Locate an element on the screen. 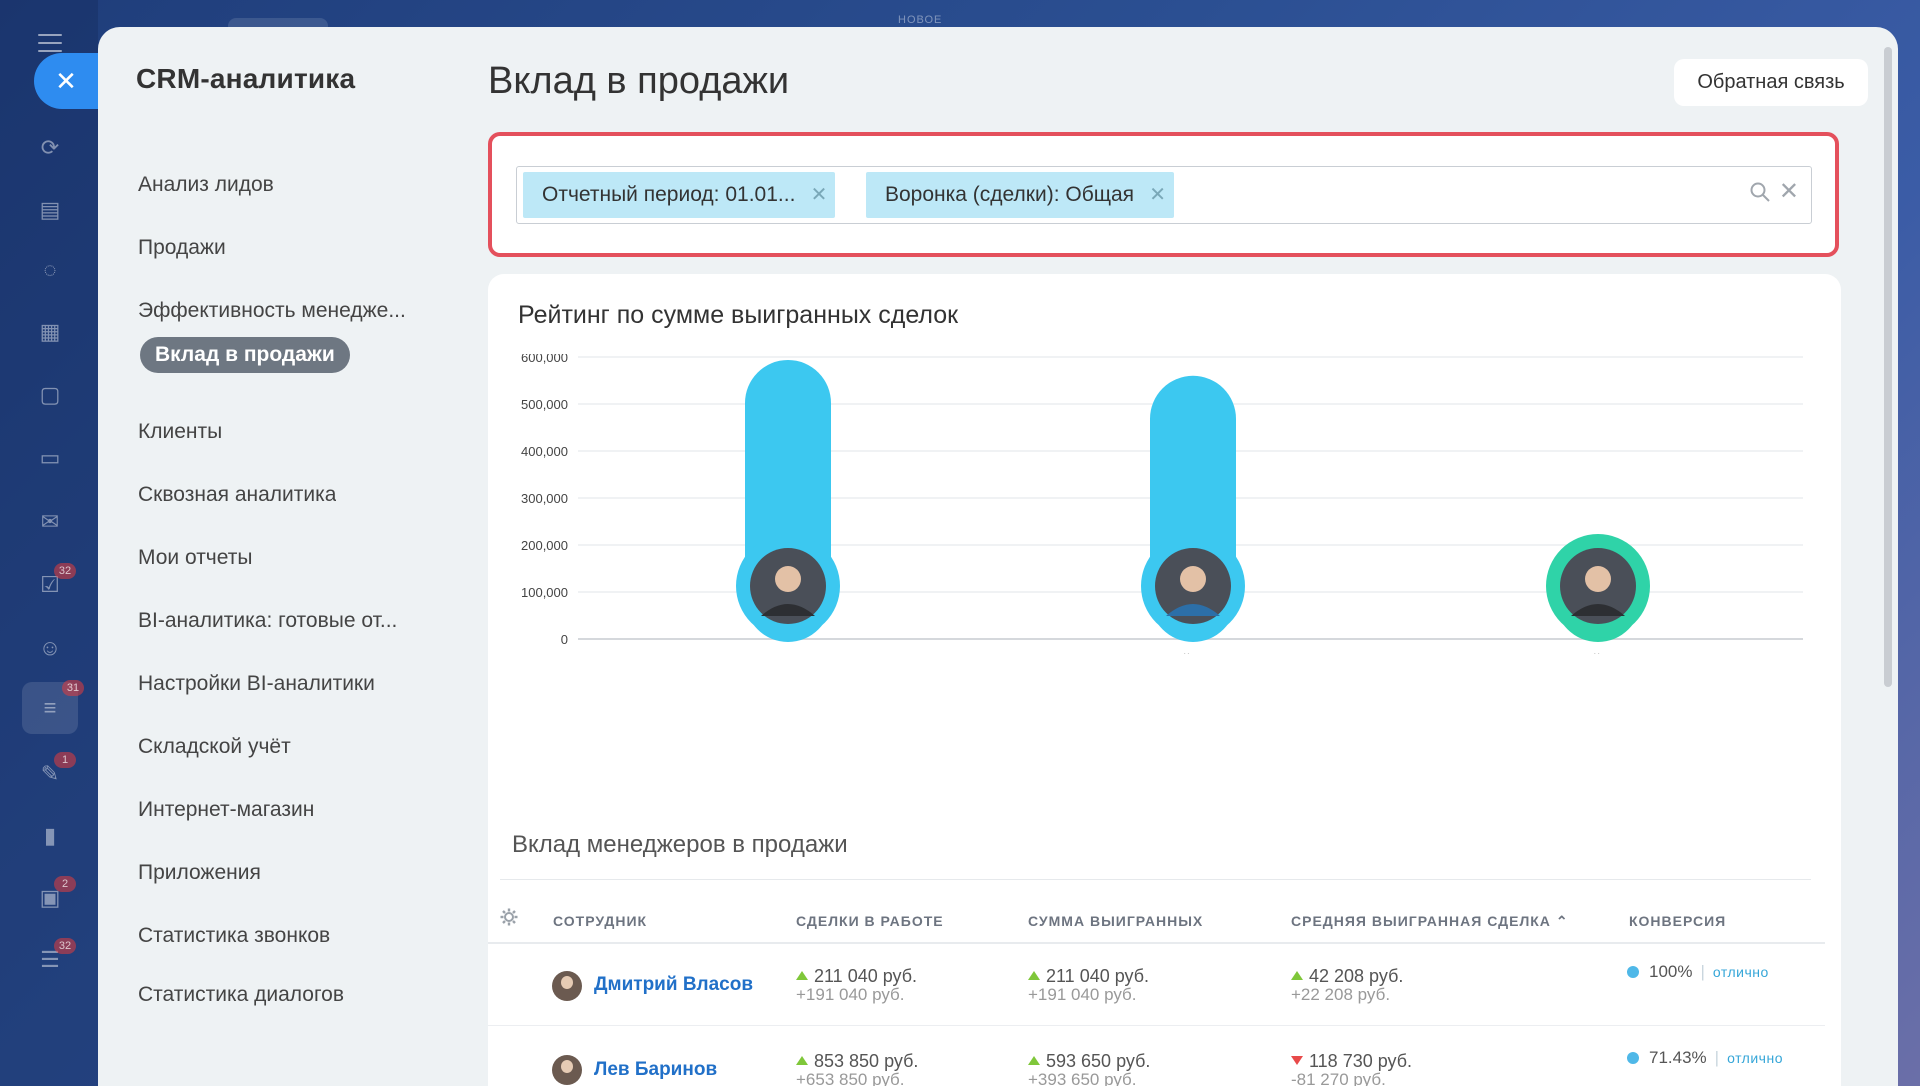 The height and width of the screenshot is (1086, 1920). value: 118 730 руб. is located at coordinates (1361, 1061).